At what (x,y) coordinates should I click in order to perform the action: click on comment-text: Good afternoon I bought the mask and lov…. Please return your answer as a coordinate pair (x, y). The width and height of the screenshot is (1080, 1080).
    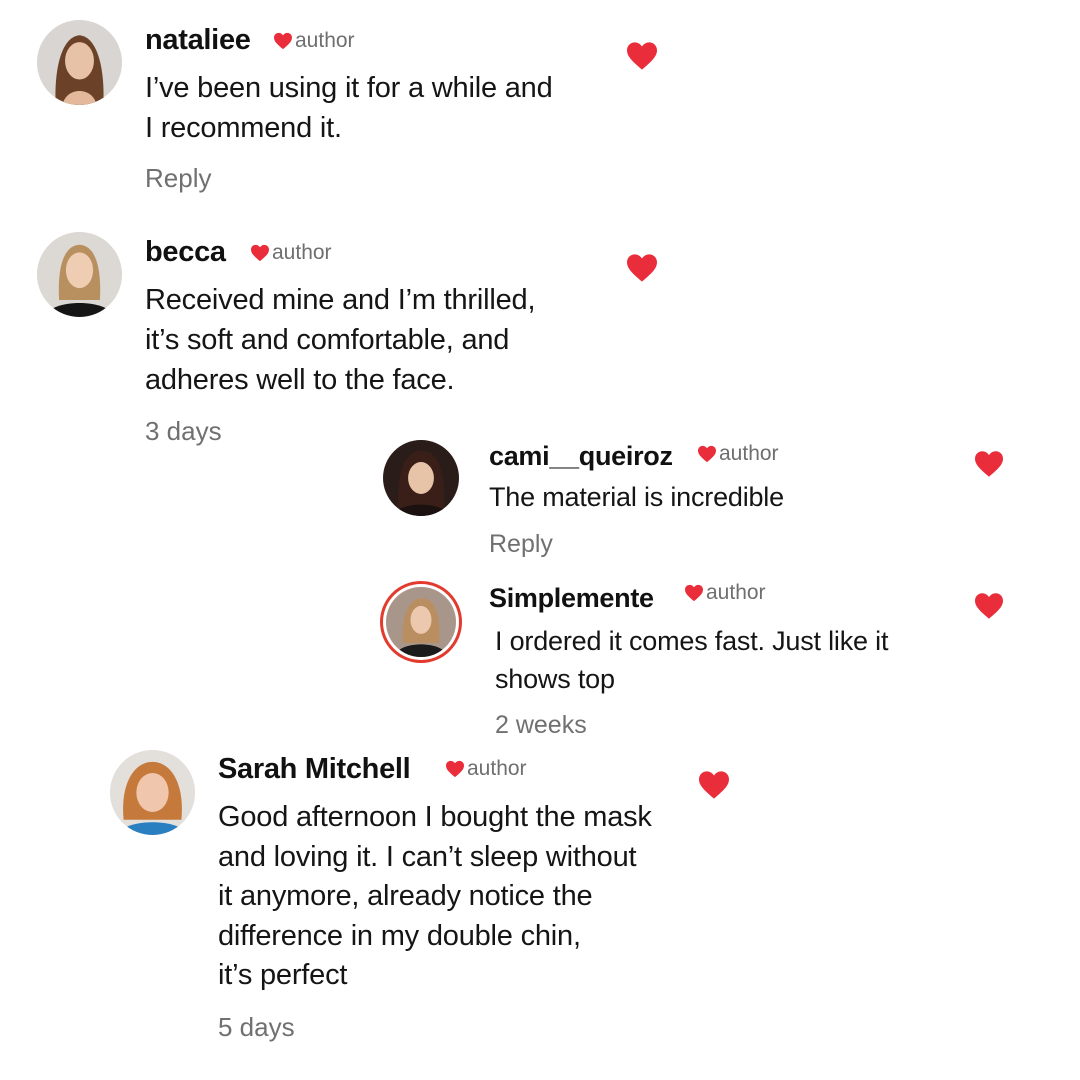
    Looking at the image, I should click on (435, 896).